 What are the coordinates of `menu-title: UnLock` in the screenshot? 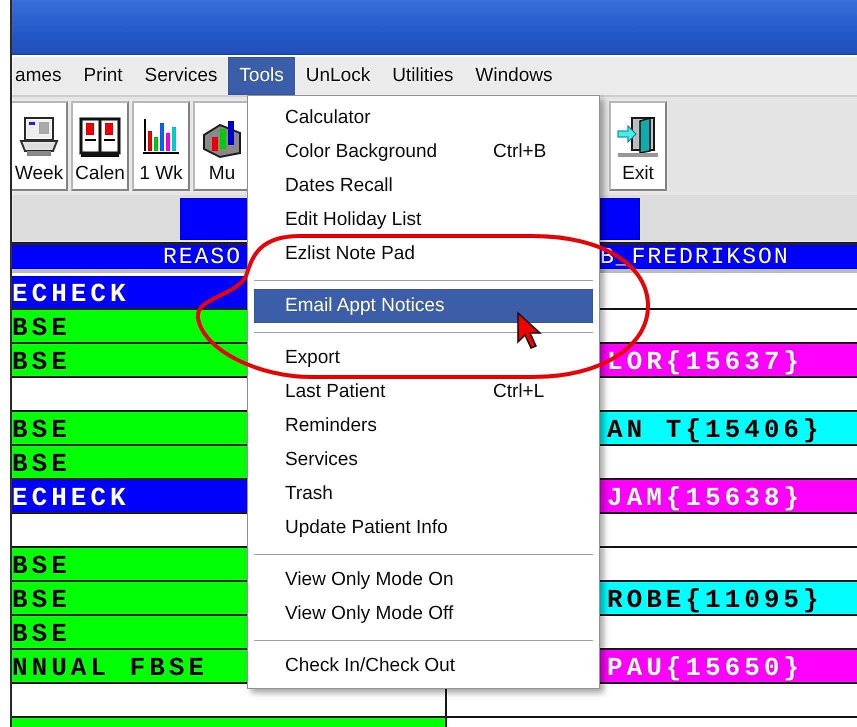 It's located at (338, 76).